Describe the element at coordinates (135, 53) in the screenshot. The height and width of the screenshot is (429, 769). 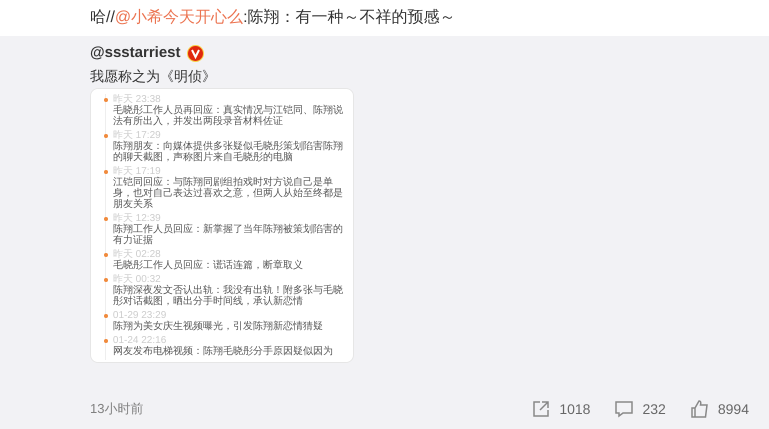
I see `author-name: @ssstarriest` at that location.